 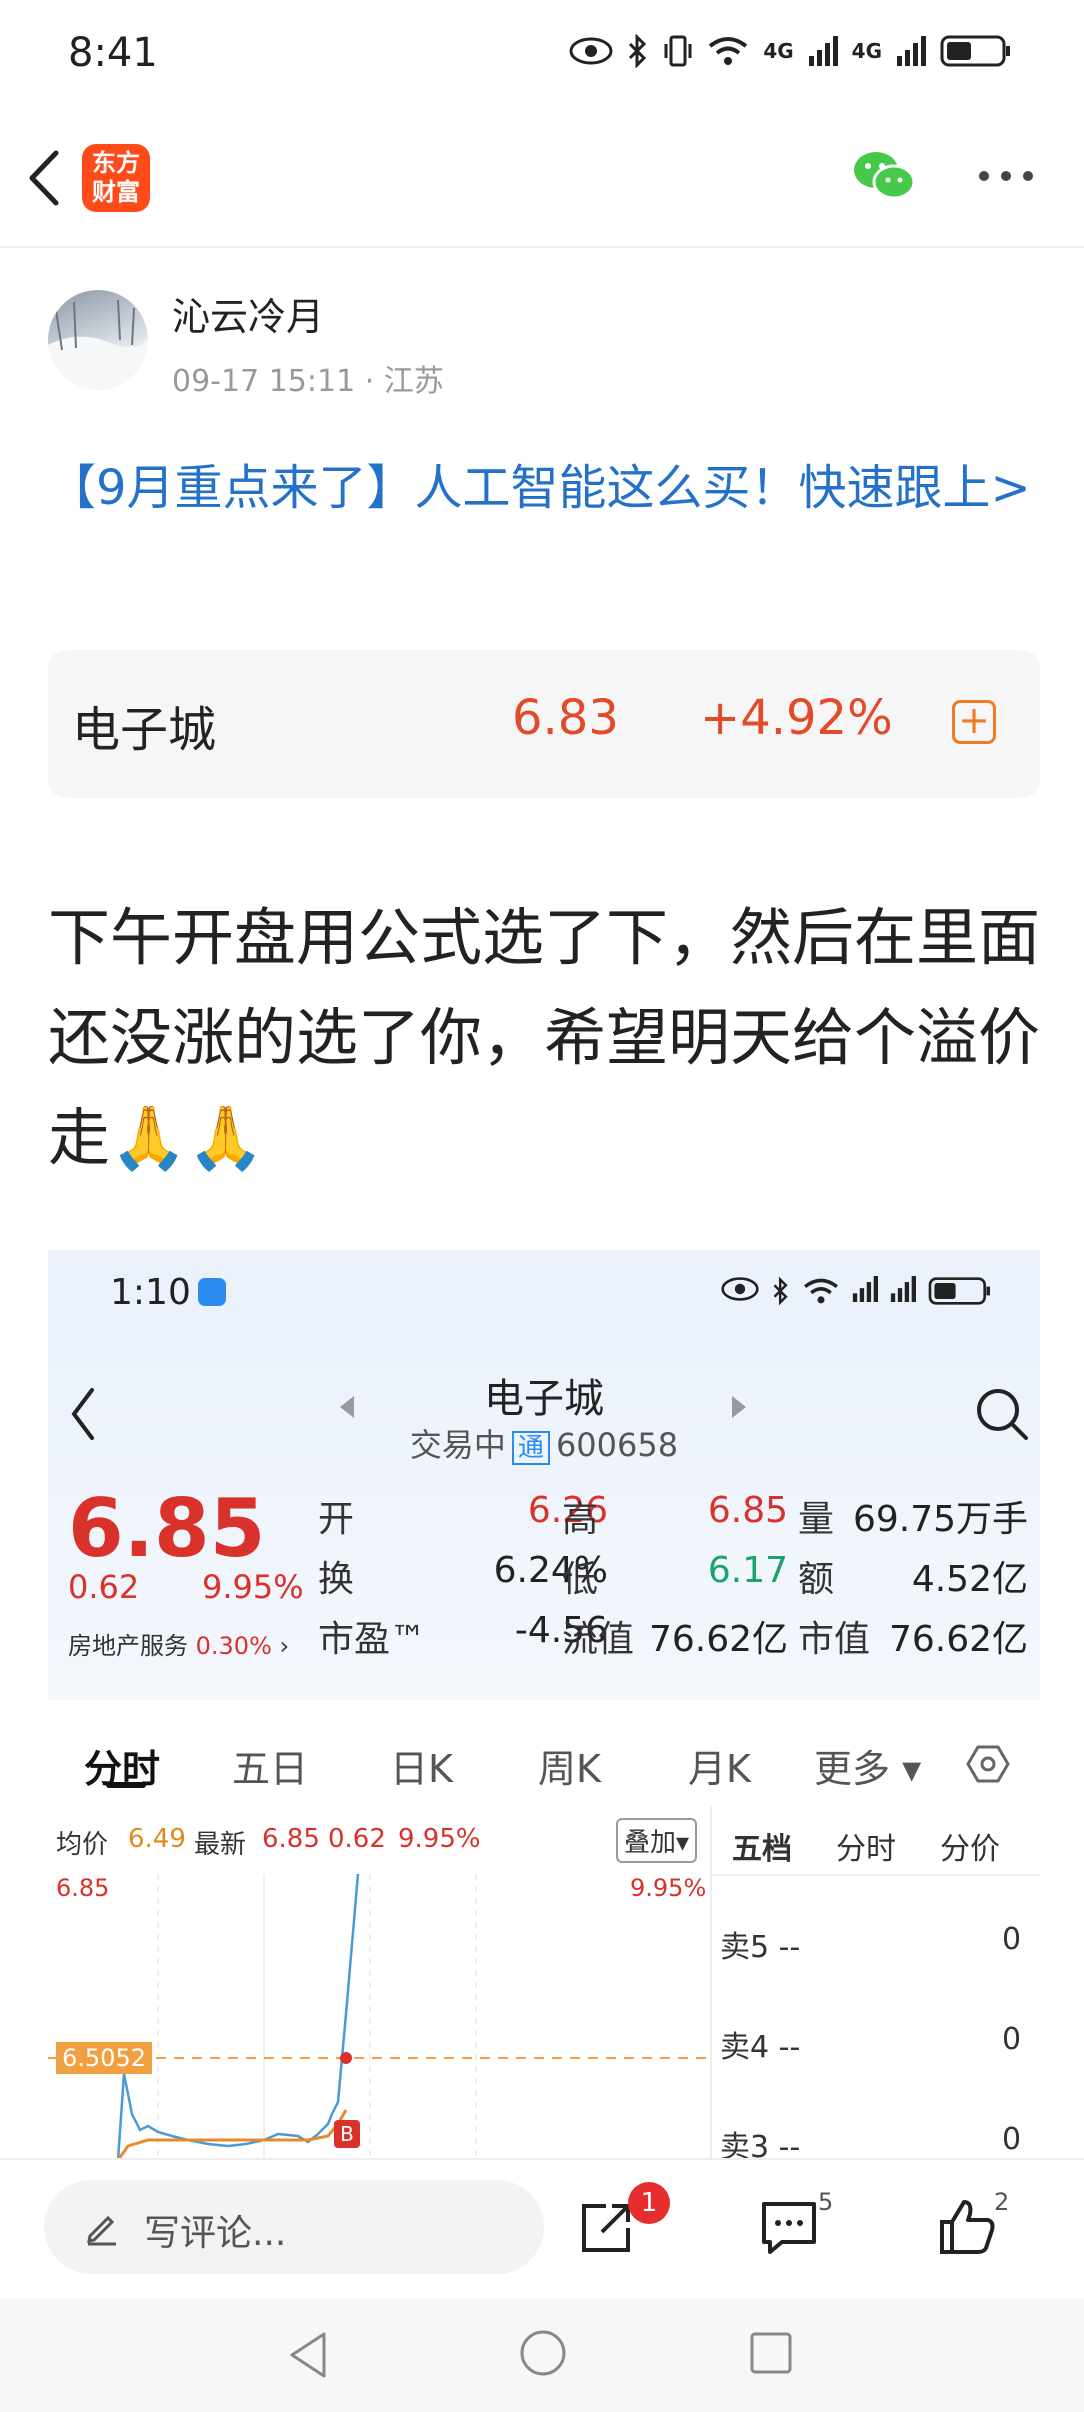 I want to click on add-watchlist-icon: +, so click(x=974, y=722).